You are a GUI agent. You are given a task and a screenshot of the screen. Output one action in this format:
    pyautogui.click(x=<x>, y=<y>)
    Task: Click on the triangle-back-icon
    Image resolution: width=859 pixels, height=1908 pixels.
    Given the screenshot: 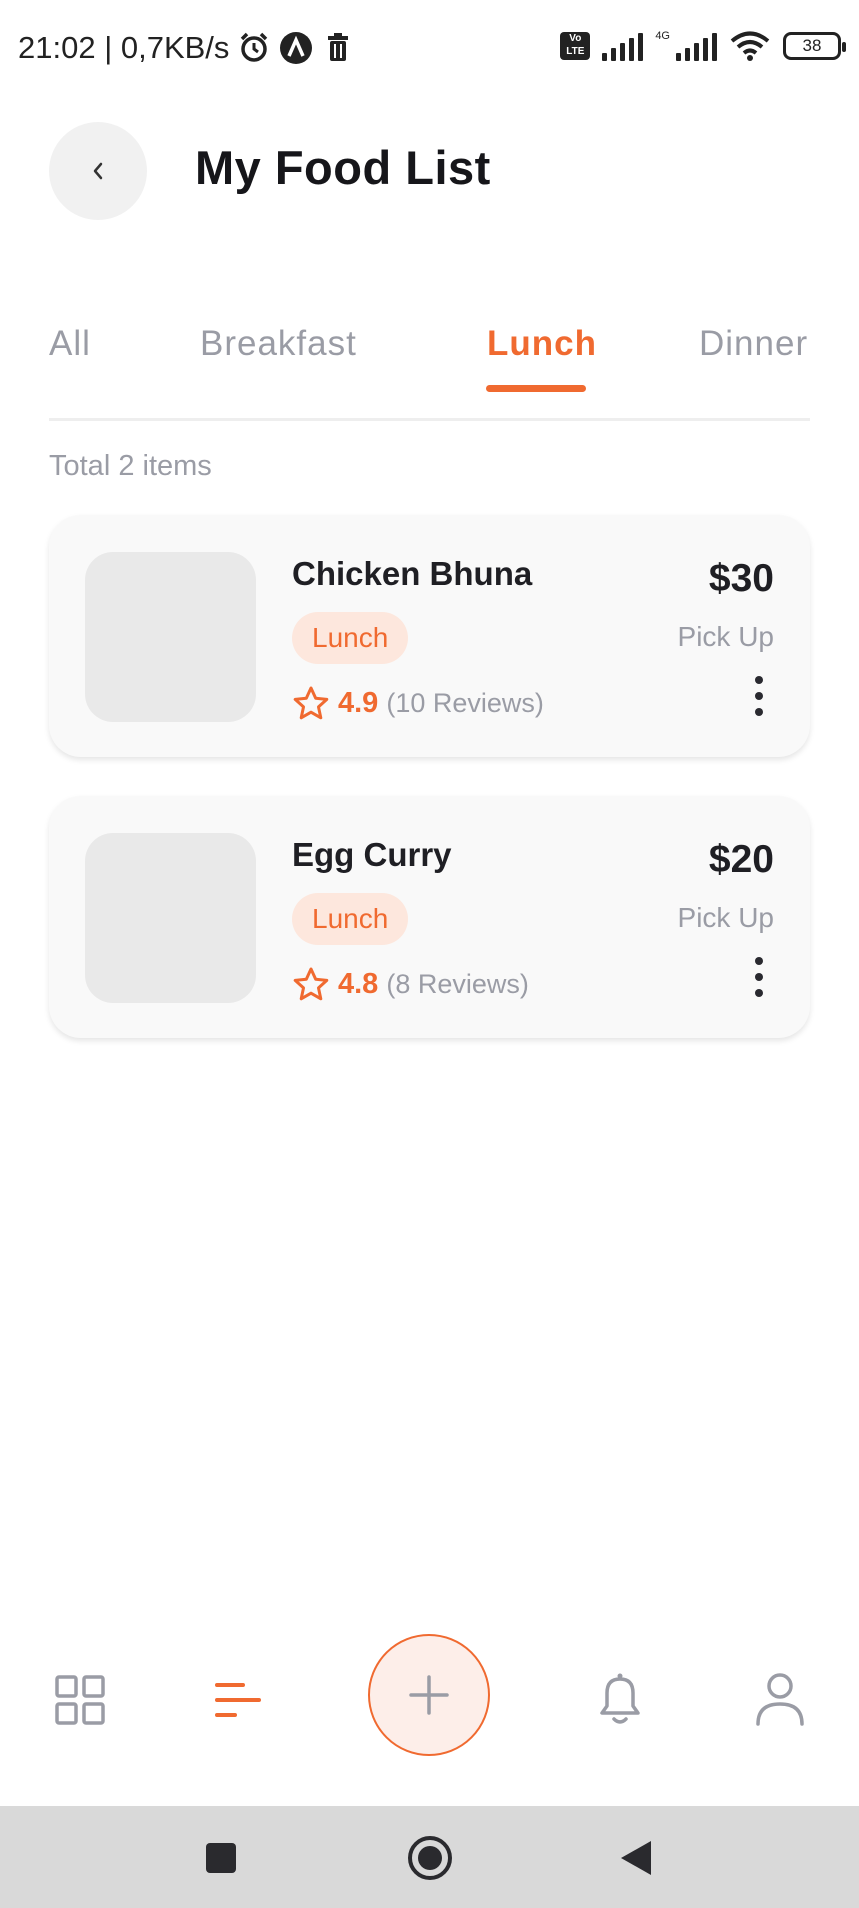 What is the action you would take?
    pyautogui.click(x=636, y=1858)
    